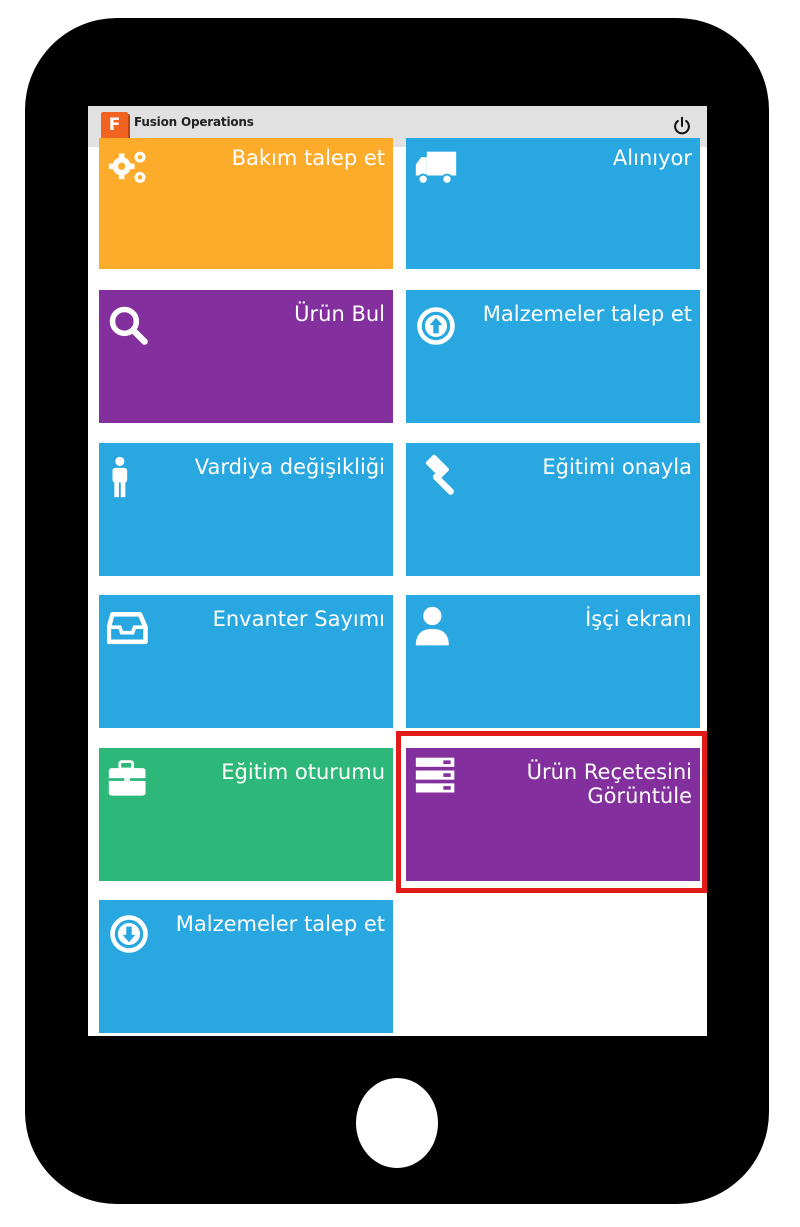  I want to click on app-title: Fusion Operations, so click(194, 122).